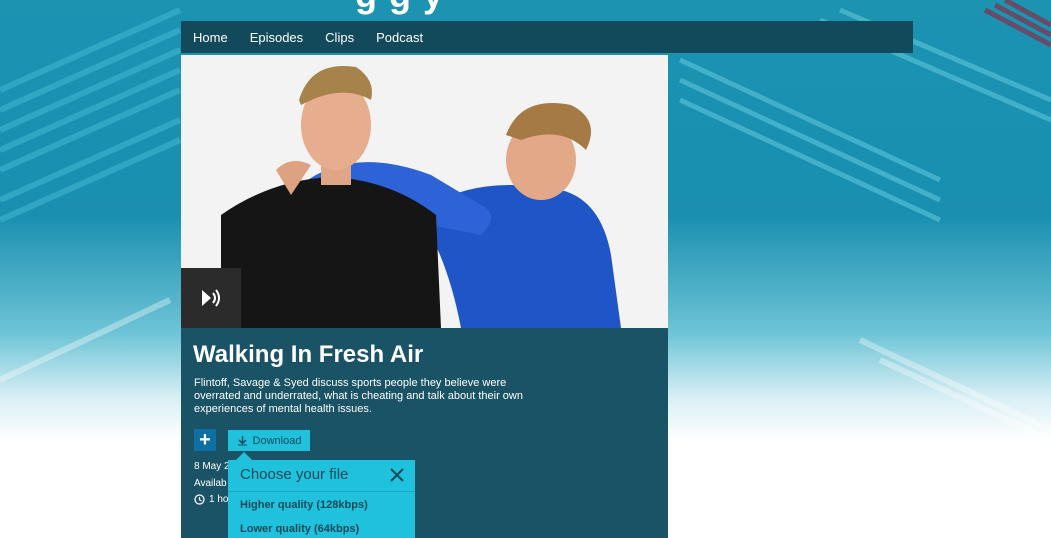 This screenshot has width=1051, height=538. What do you see at coordinates (276, 37) in the screenshot?
I see `nav-episodes: Episodes` at bounding box center [276, 37].